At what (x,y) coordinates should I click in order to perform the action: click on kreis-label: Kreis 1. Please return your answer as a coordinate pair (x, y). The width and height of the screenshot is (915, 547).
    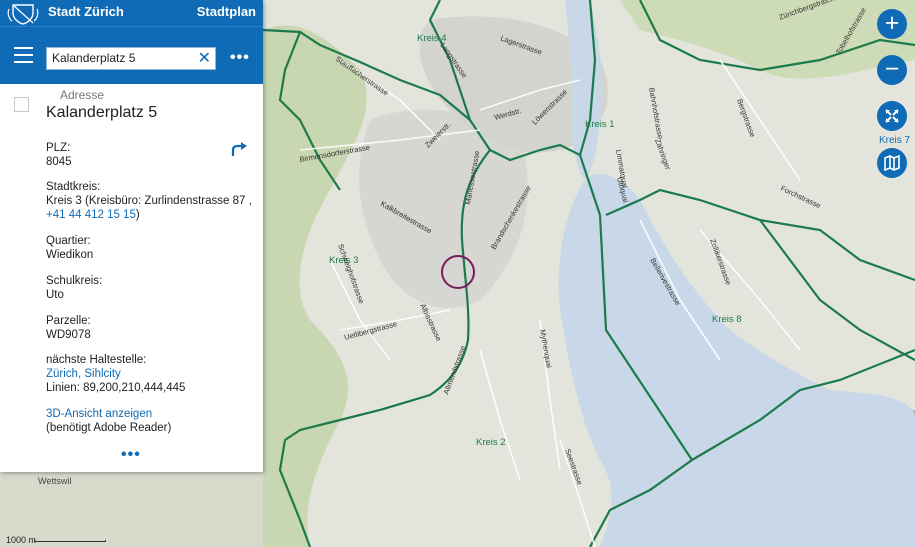
    Looking at the image, I should click on (600, 124).